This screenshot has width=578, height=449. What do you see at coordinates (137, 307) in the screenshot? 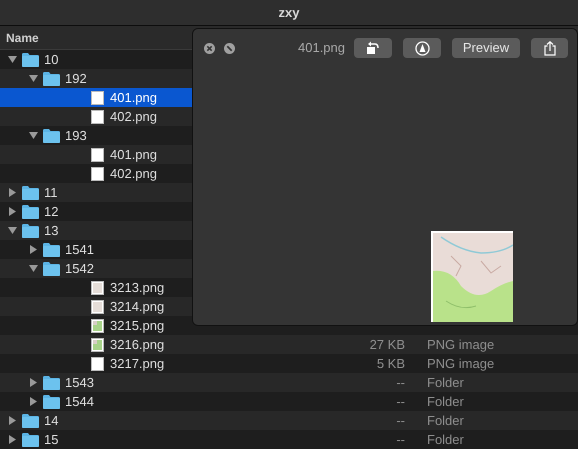
I see `file-name: 3214.png` at bounding box center [137, 307].